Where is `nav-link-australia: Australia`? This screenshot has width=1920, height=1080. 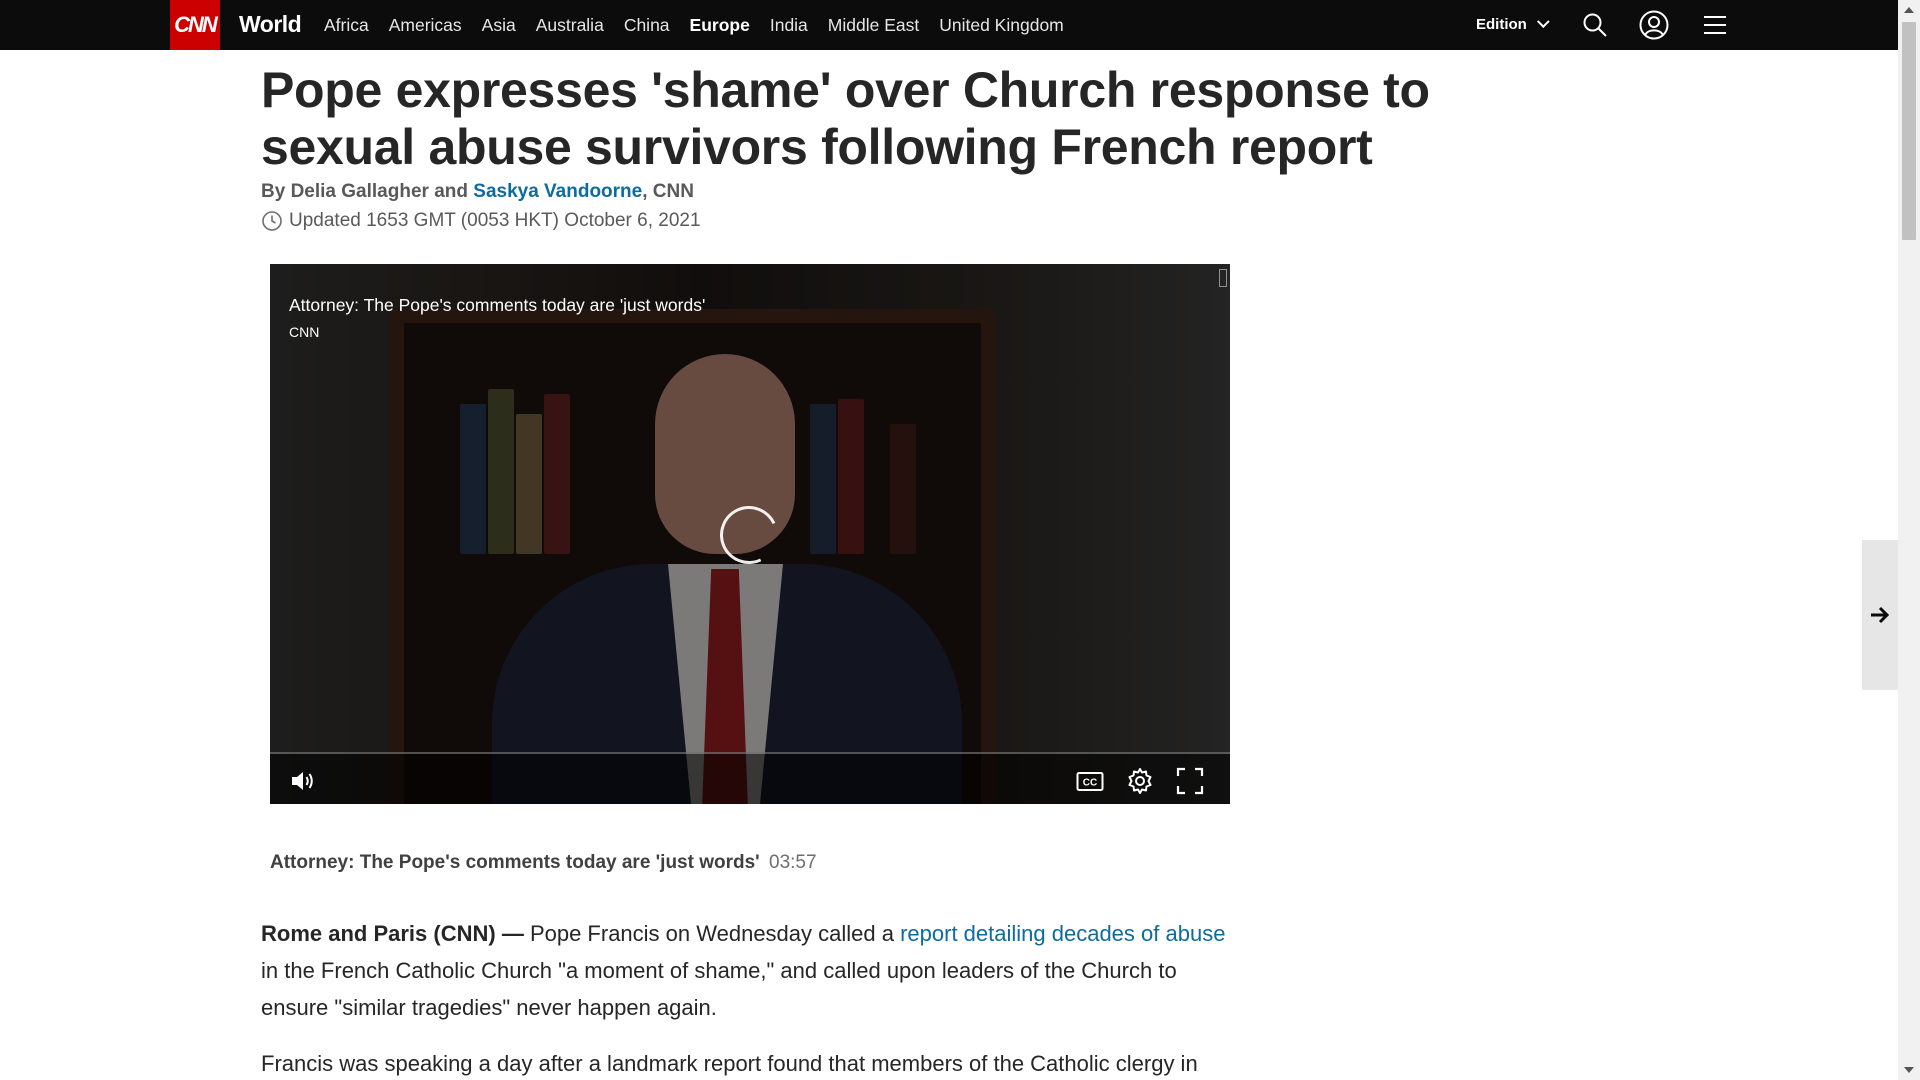
nav-link-australia: Australia is located at coordinates (570, 25).